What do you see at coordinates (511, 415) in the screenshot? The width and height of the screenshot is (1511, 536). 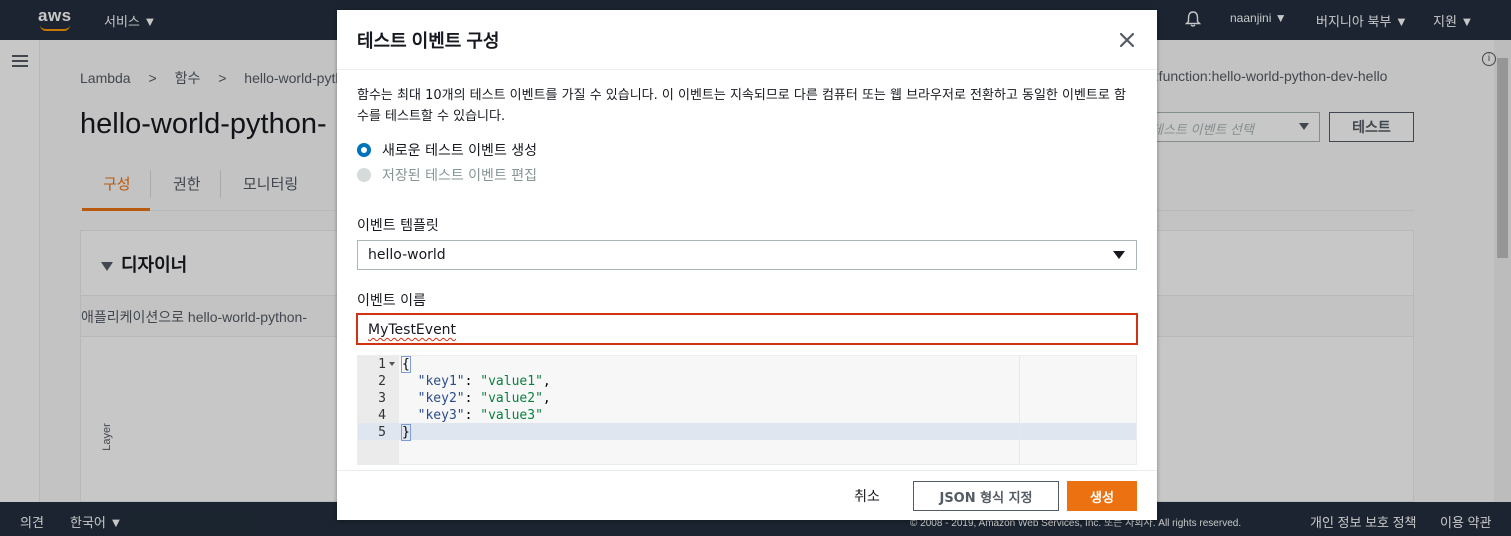 I see `json-value: "value3"` at bounding box center [511, 415].